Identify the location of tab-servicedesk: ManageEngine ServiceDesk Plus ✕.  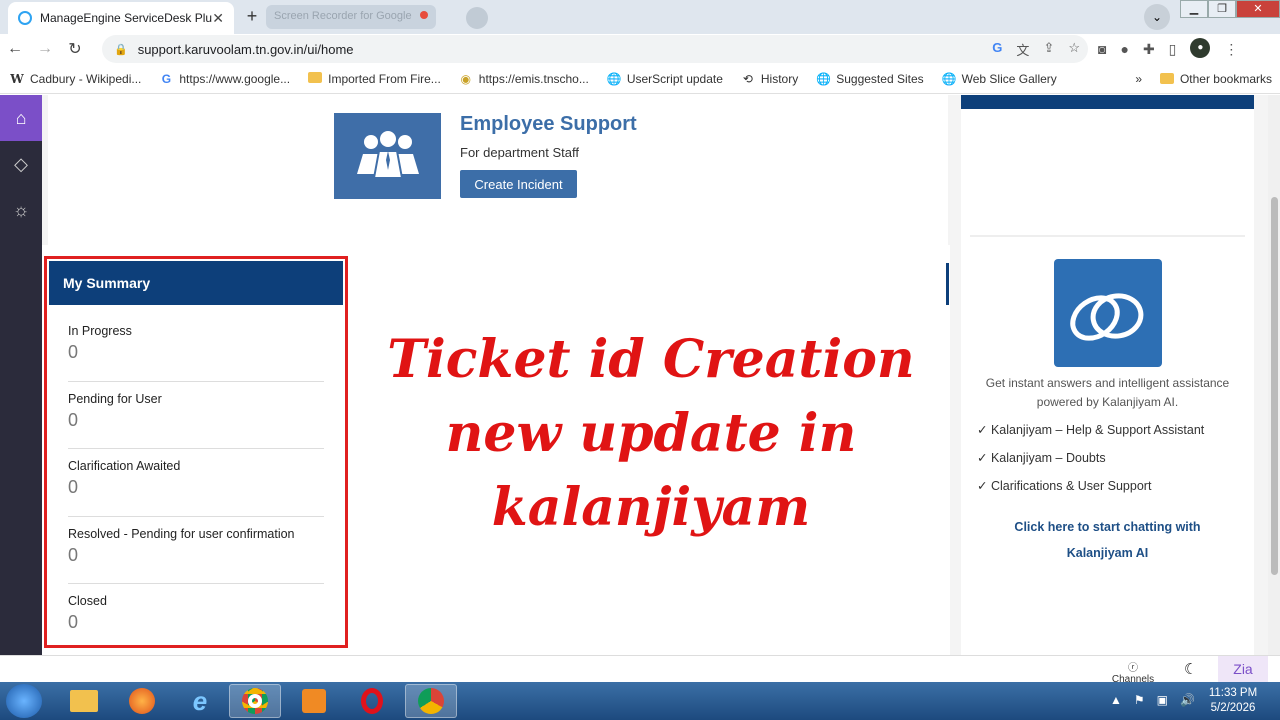
(121, 18).